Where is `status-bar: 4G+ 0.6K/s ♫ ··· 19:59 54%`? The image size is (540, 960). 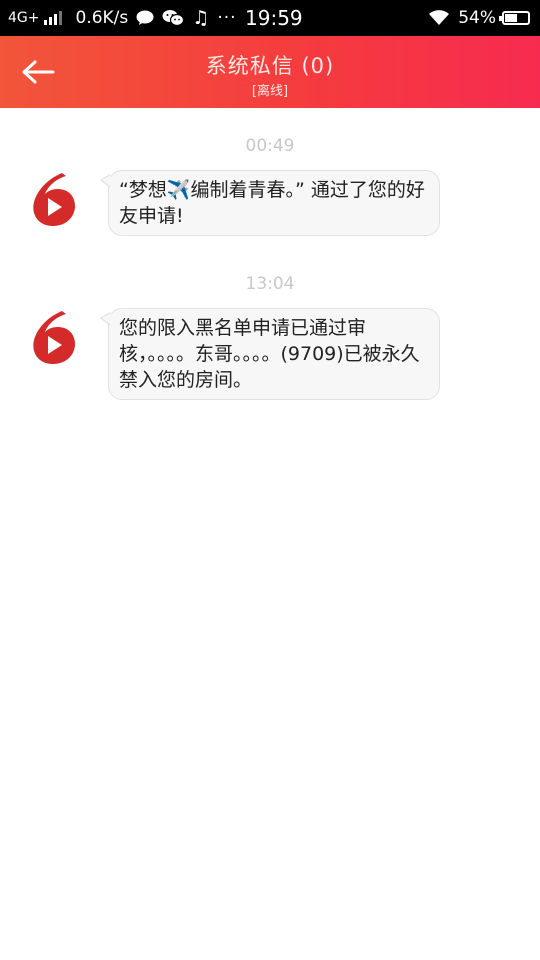 status-bar: 4G+ 0.6K/s ♫ ··· 19:59 54% is located at coordinates (270, 18).